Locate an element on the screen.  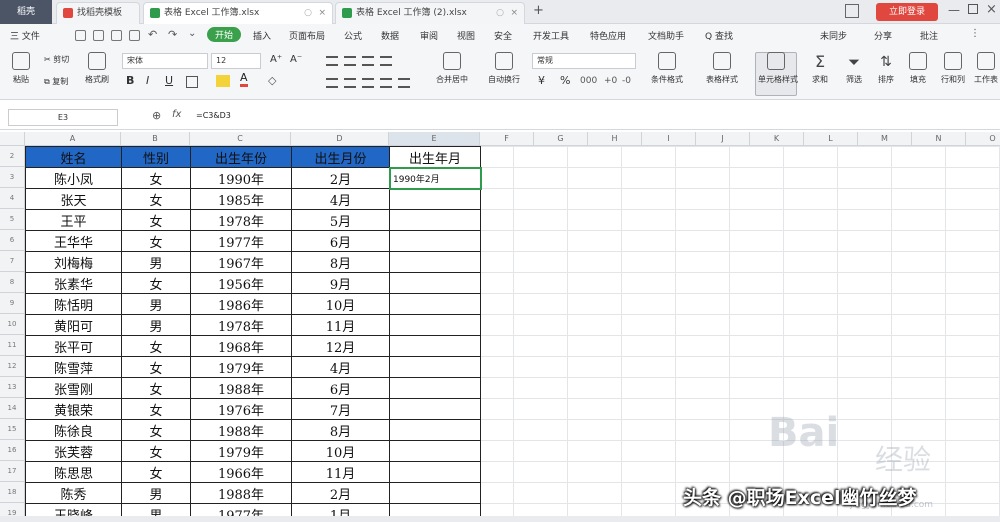
birth-year-cell: 1979年 is located at coordinates (241, 367).